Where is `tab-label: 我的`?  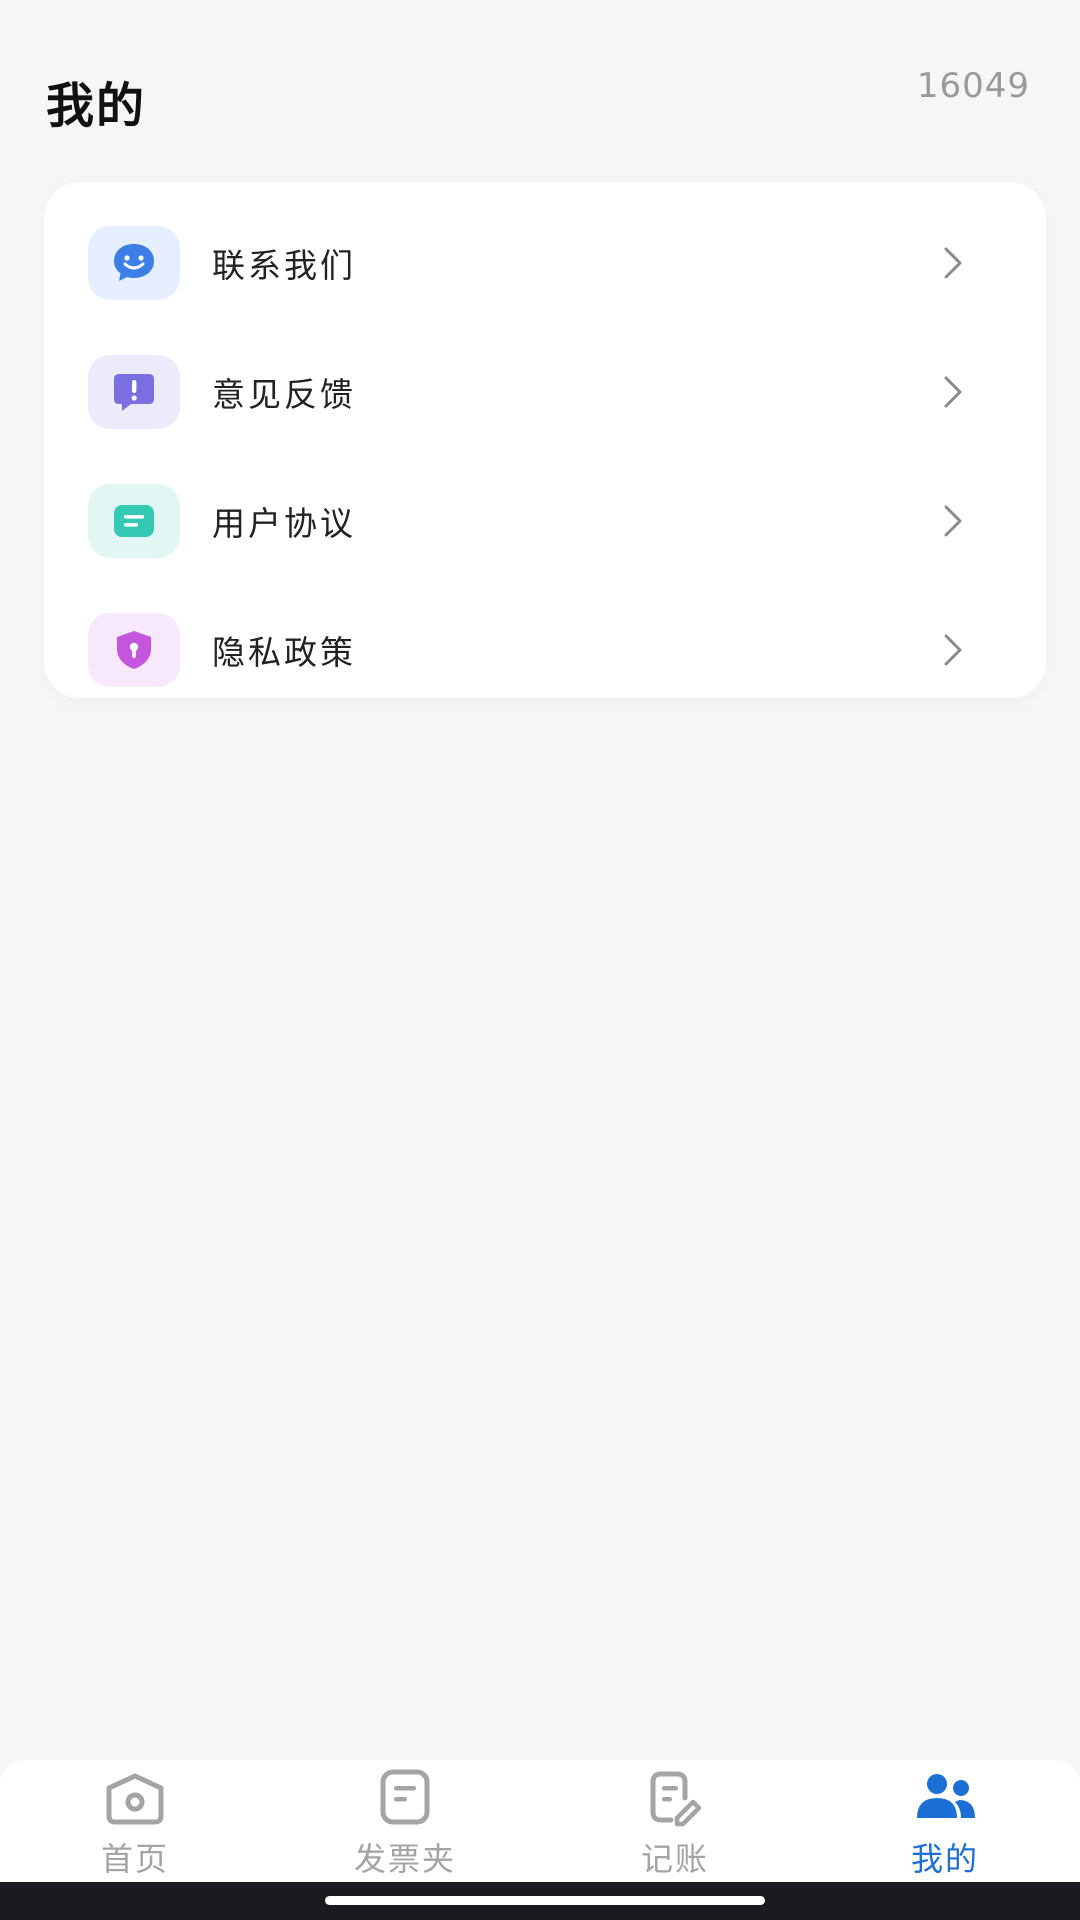 tab-label: 我的 is located at coordinates (944, 1859).